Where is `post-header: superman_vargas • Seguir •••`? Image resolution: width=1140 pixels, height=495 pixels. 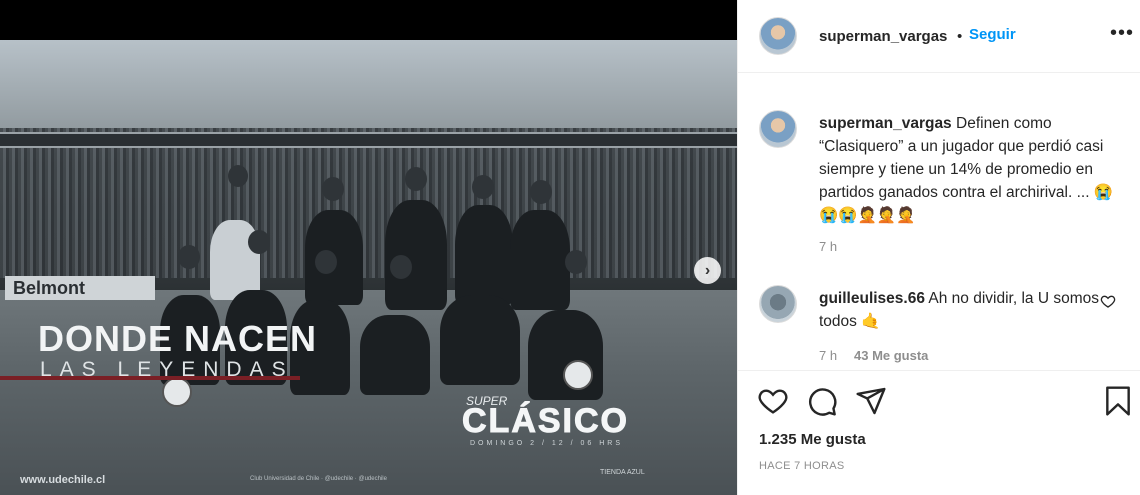
post-header: superman_vargas • Seguir ••• is located at coordinates (939, 36).